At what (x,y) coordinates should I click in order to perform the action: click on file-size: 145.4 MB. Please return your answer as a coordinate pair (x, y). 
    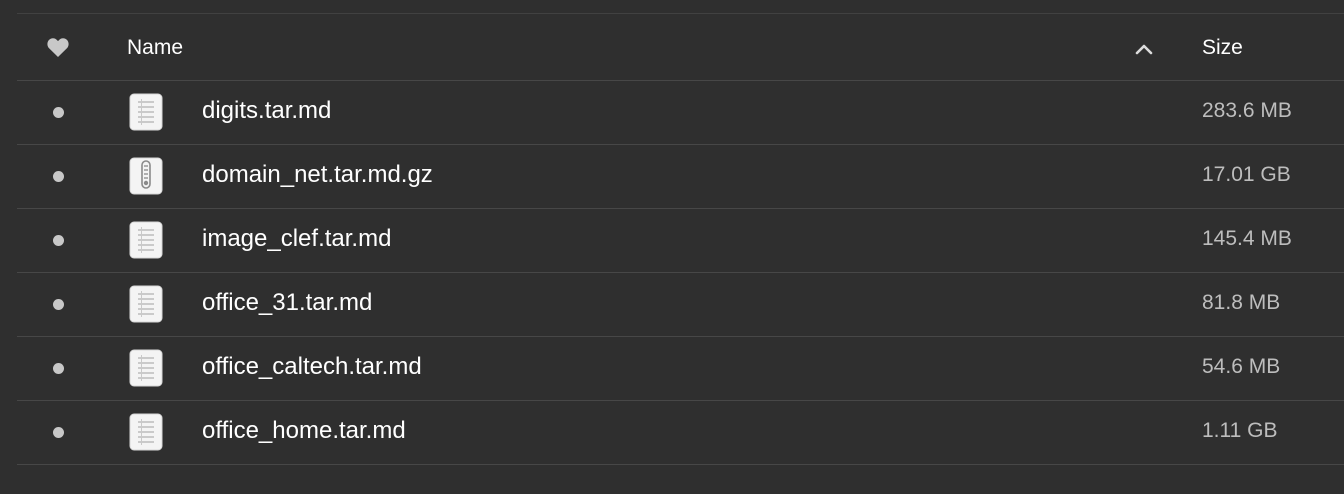
    Looking at the image, I should click on (1247, 238).